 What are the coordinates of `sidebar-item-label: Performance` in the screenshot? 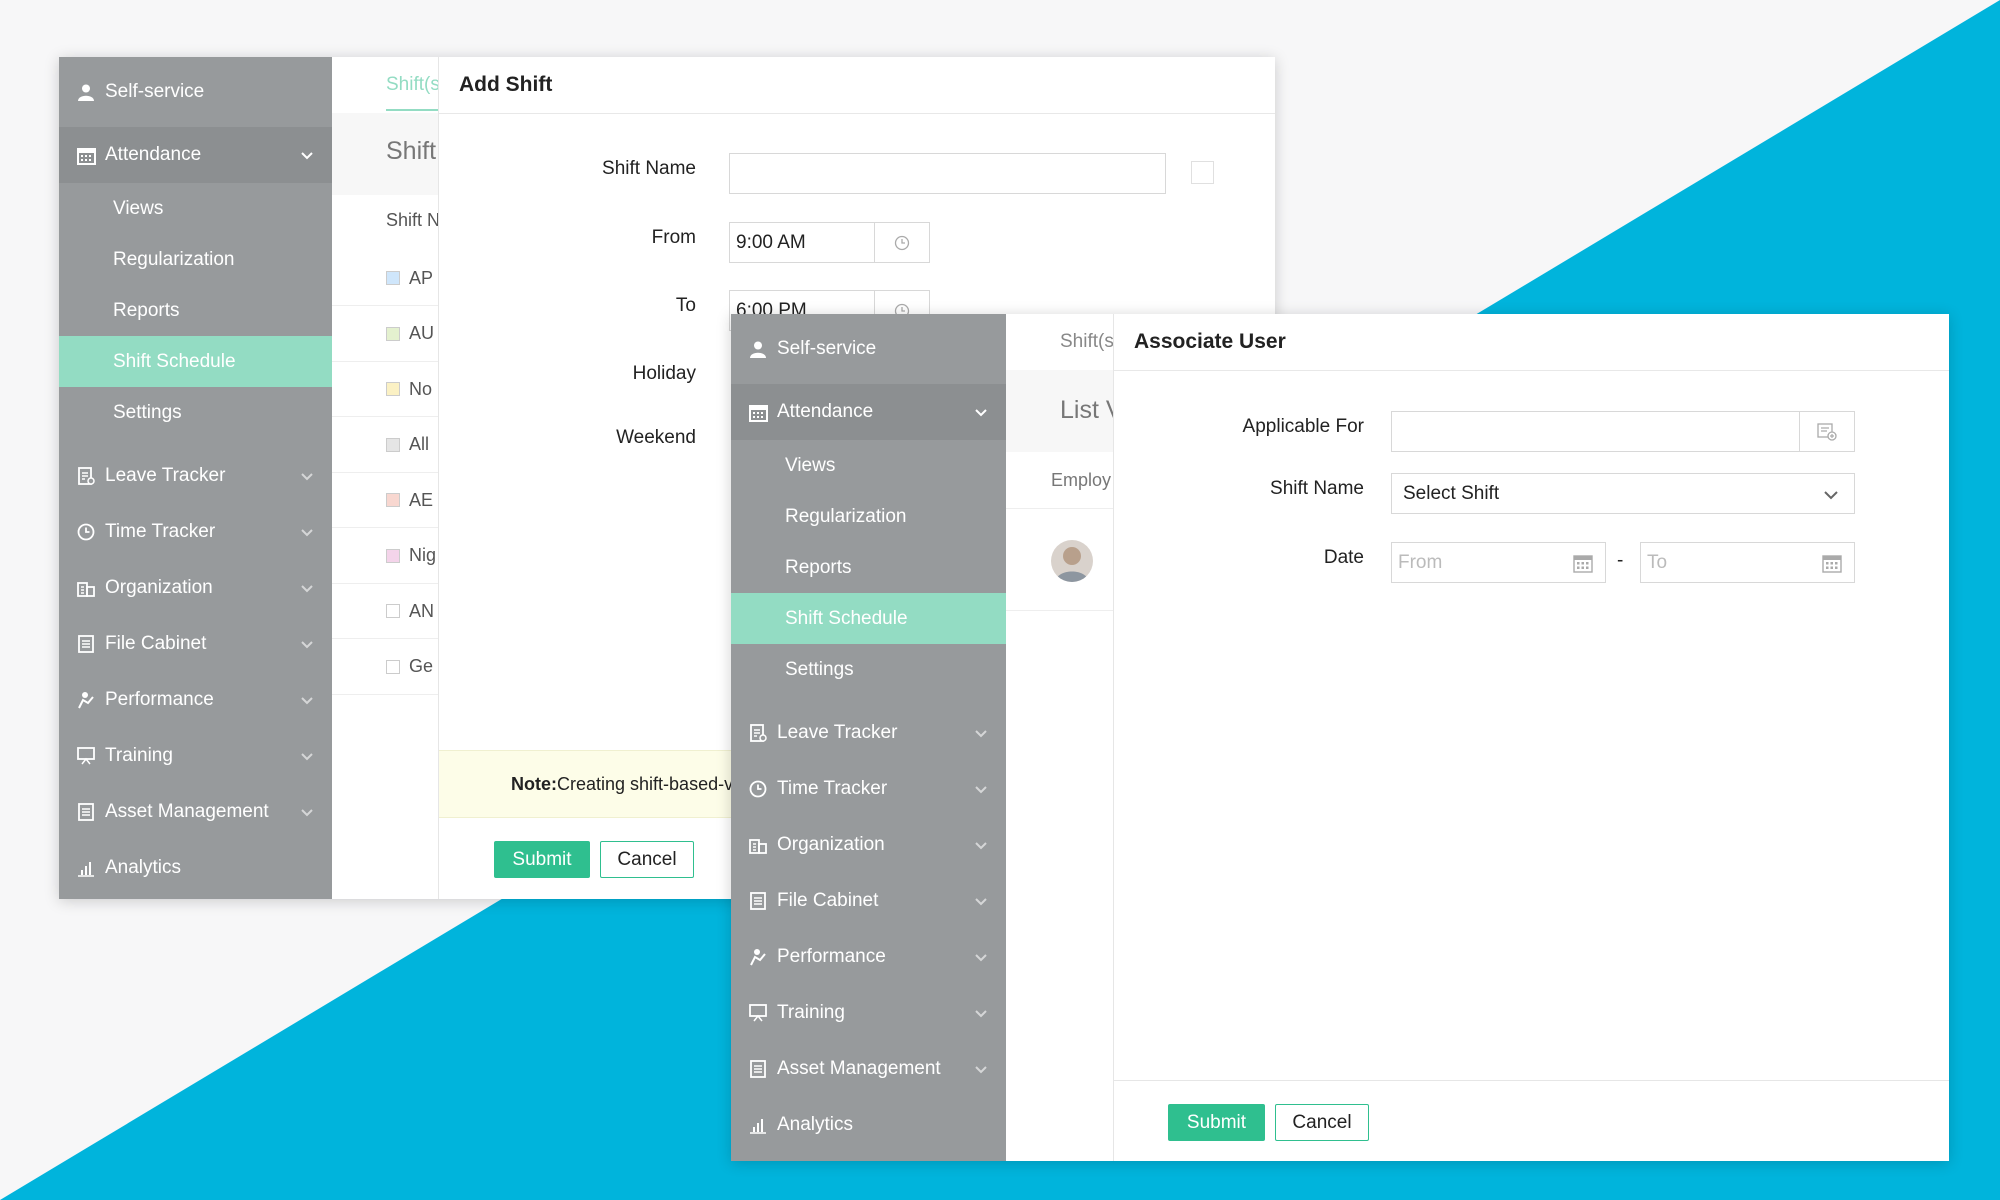 It's located at (831, 956).